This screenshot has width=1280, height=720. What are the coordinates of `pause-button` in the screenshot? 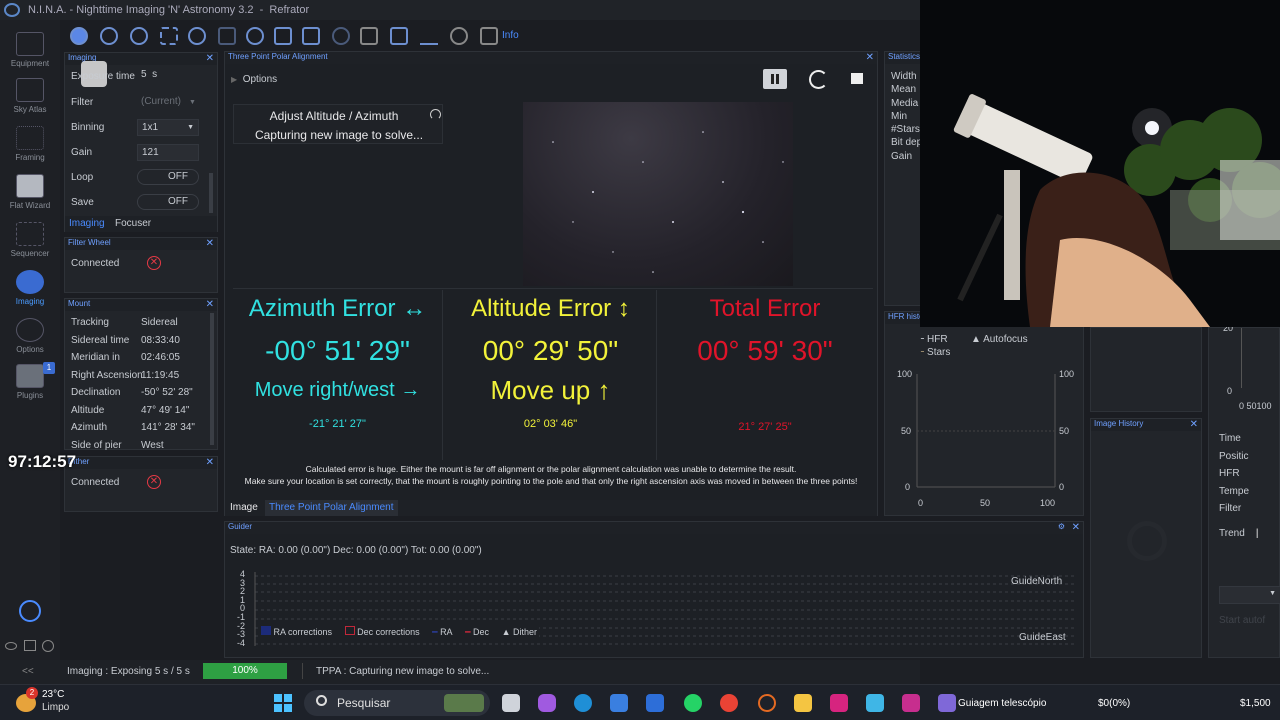 It's located at (775, 79).